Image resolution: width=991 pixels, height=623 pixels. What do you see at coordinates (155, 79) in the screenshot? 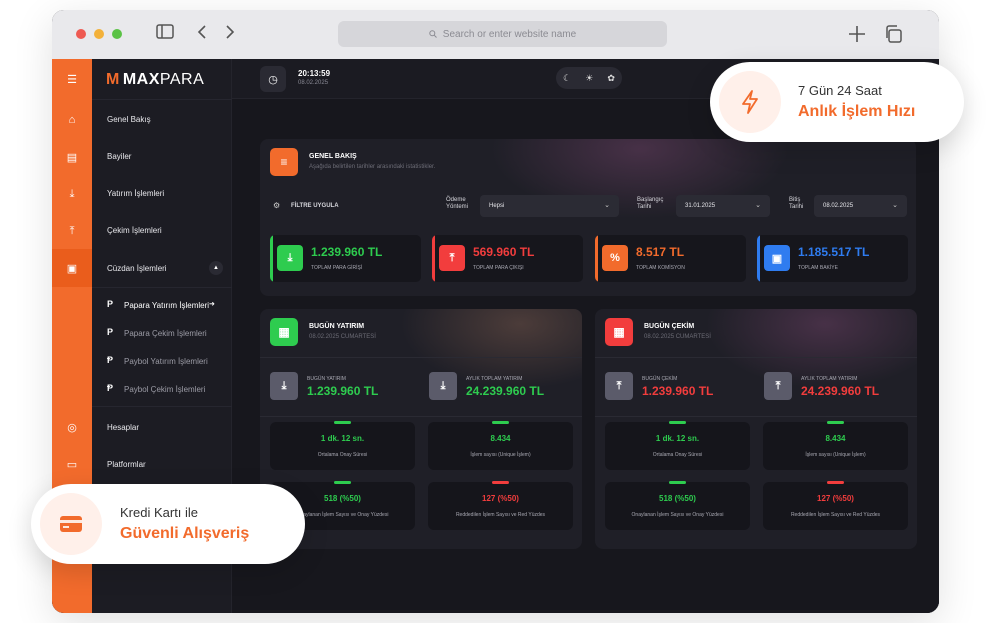
I see `app-logo: M MAXPARA` at bounding box center [155, 79].